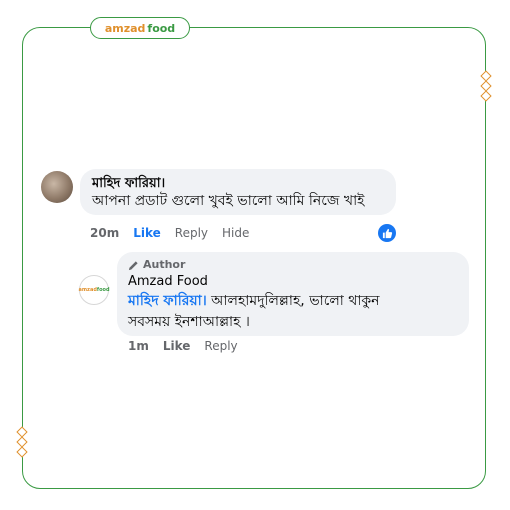 The image size is (510, 510). What do you see at coordinates (293, 282) in the screenshot?
I see `reply-author: Amzad Food` at bounding box center [293, 282].